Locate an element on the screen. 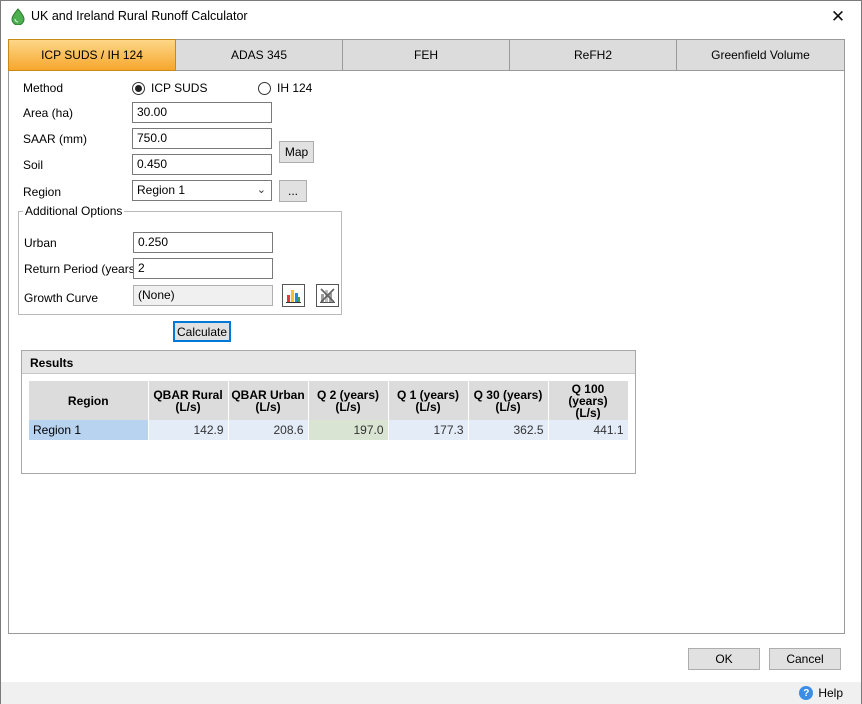  status-bar is located at coordinates (431, 693).